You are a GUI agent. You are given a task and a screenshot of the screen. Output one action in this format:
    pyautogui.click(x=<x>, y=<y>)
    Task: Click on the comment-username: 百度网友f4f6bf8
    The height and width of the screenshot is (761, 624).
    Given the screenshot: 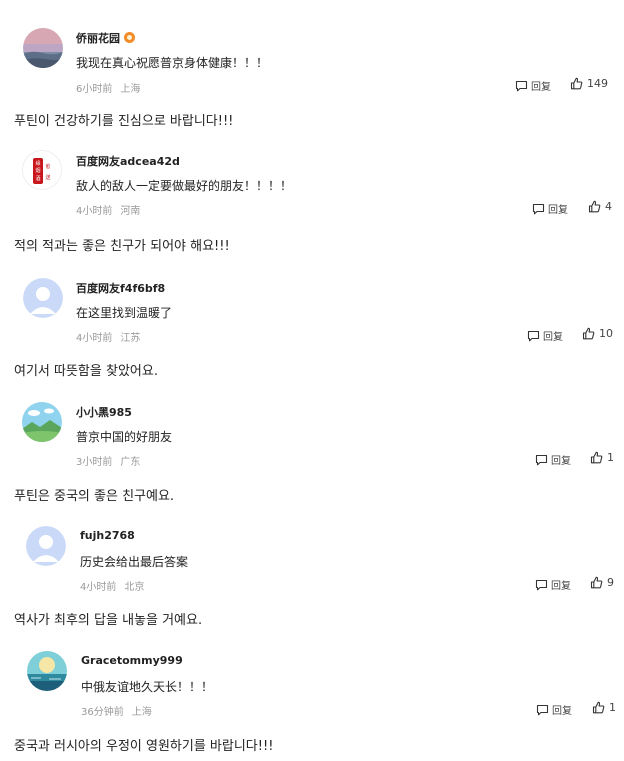 What is the action you would take?
    pyautogui.click(x=120, y=288)
    